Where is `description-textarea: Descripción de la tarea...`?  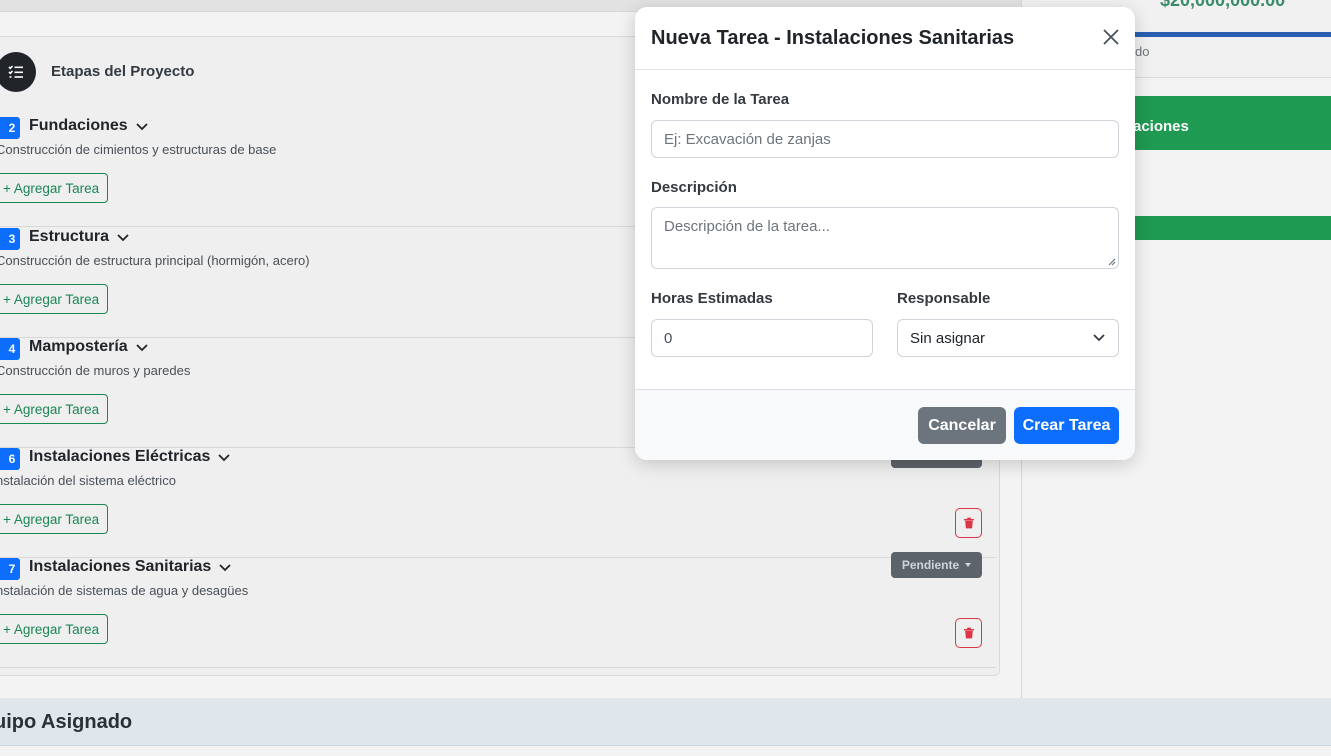 description-textarea: Descripción de la tarea... is located at coordinates (885, 238).